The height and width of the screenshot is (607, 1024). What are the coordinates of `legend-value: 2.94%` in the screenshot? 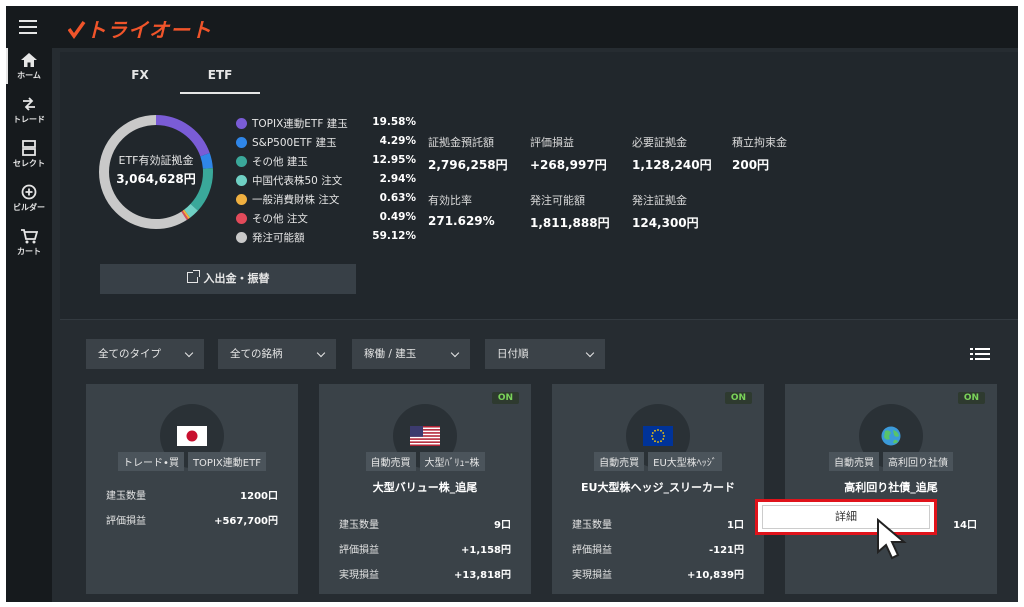 It's located at (397, 179).